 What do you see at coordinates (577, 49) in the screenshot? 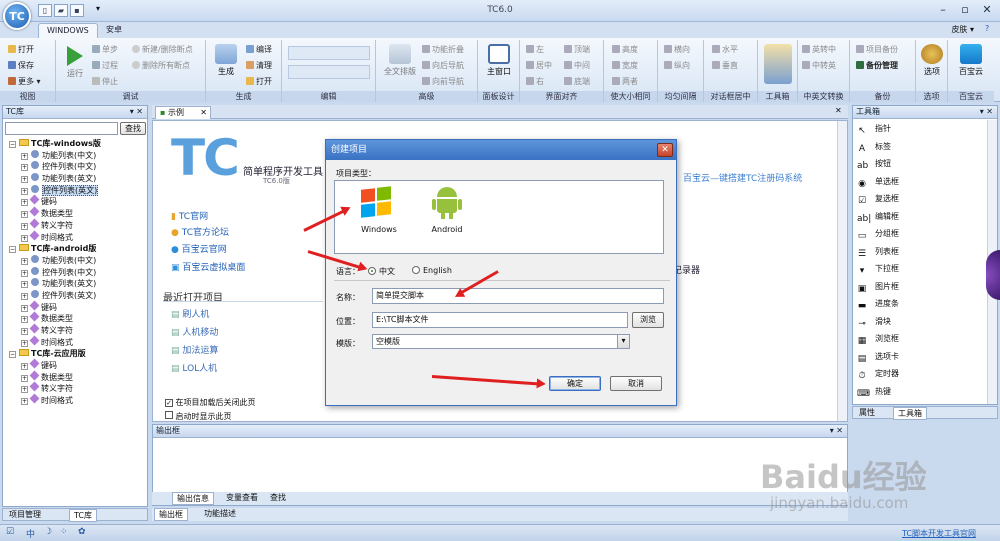
I see `align-top-button: 顶端` at bounding box center [577, 49].